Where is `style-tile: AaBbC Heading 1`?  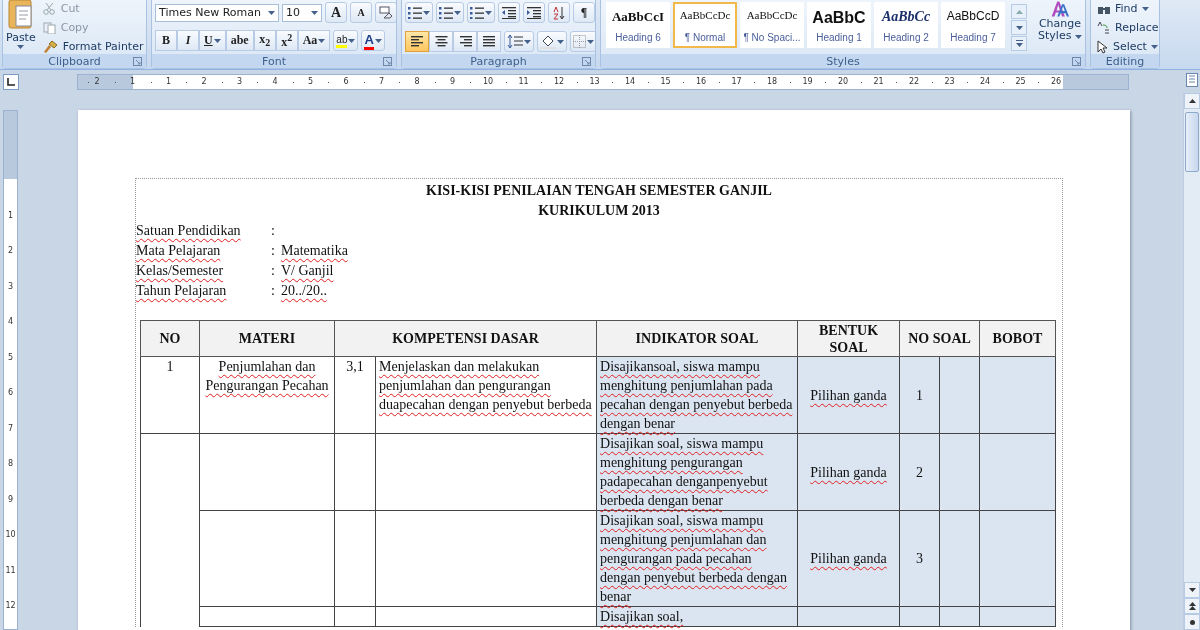 style-tile: AaBbC Heading 1 is located at coordinates (839, 25).